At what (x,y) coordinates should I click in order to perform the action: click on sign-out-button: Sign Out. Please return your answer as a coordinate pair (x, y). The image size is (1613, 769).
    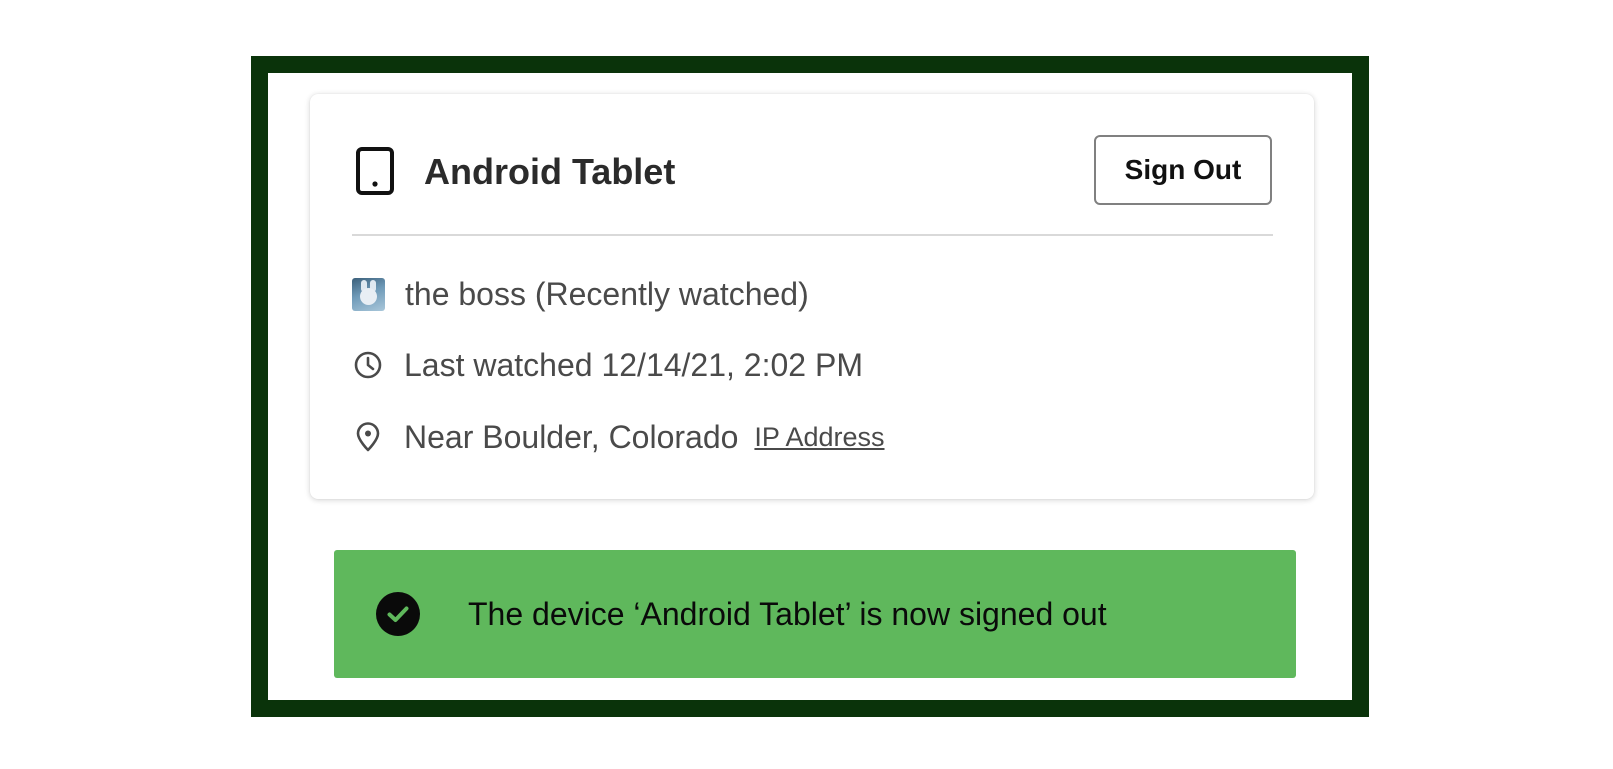
    Looking at the image, I should click on (1183, 170).